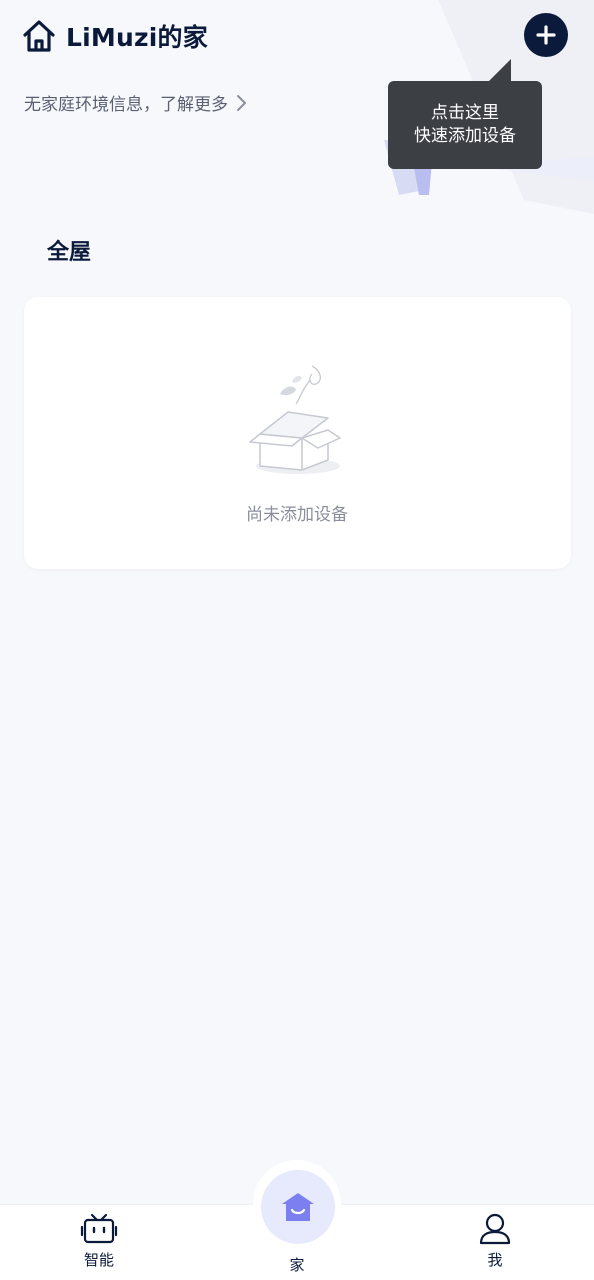 This screenshot has height=1280, width=594. Describe the element at coordinates (126, 105) in the screenshot. I see `environment-info-text: 无家庭环境信息，了解更多` at that location.